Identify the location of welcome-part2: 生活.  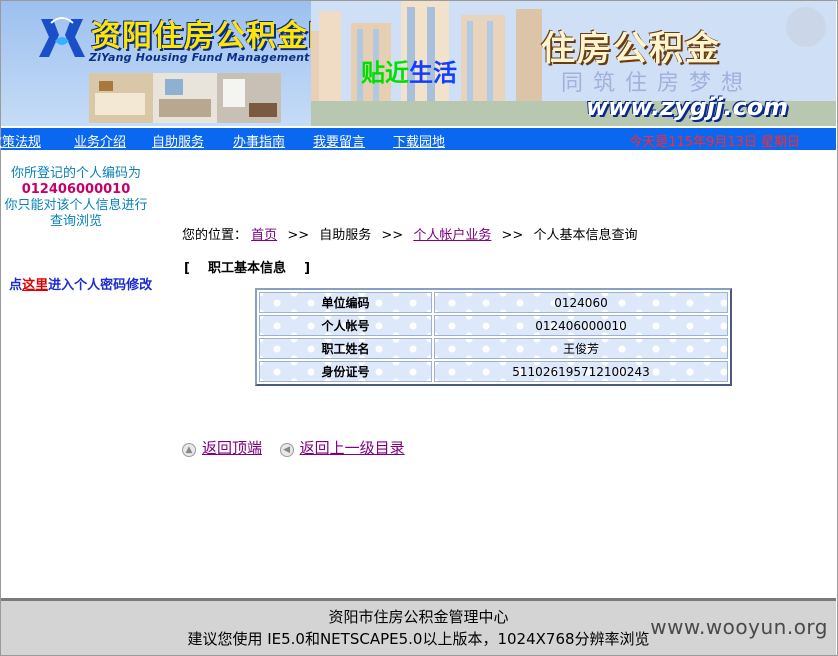
(433, 73).